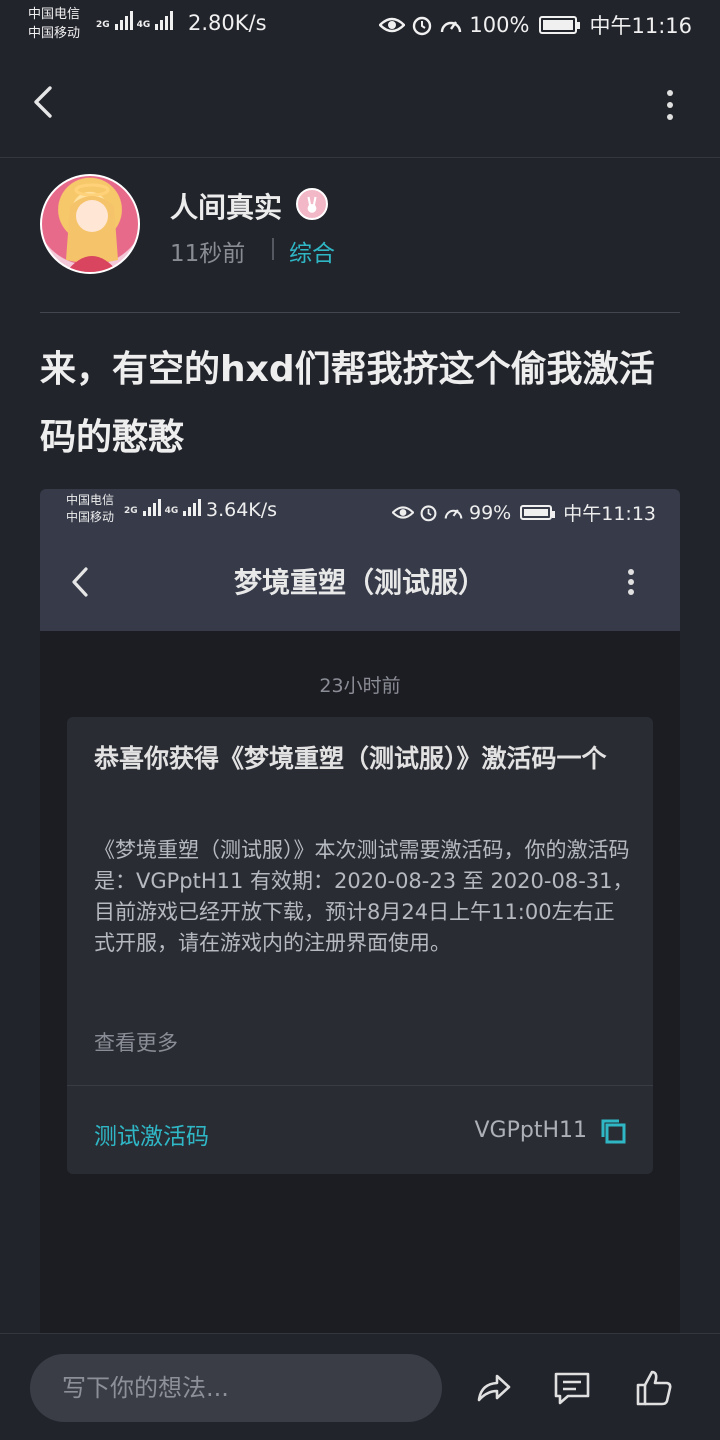  Describe the element at coordinates (136, 1043) in the screenshot. I see `view-more-link: 查看更多` at that location.